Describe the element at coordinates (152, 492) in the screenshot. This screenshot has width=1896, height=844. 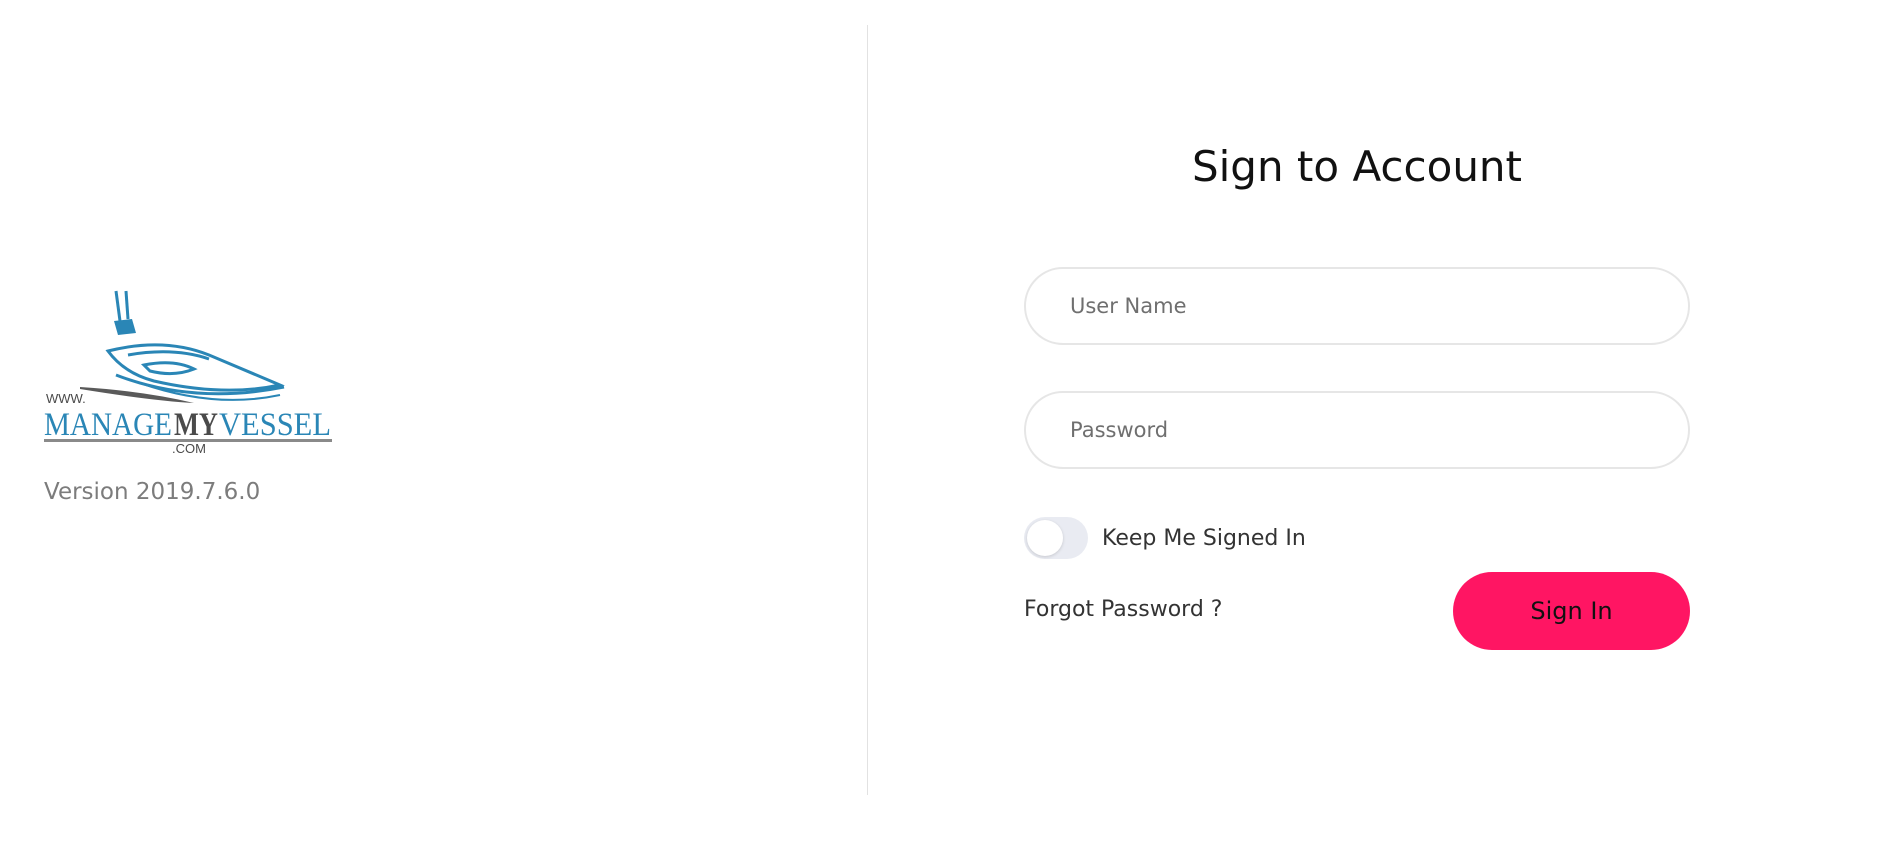
I see `version-label: Version 2019.7.6.0` at that location.